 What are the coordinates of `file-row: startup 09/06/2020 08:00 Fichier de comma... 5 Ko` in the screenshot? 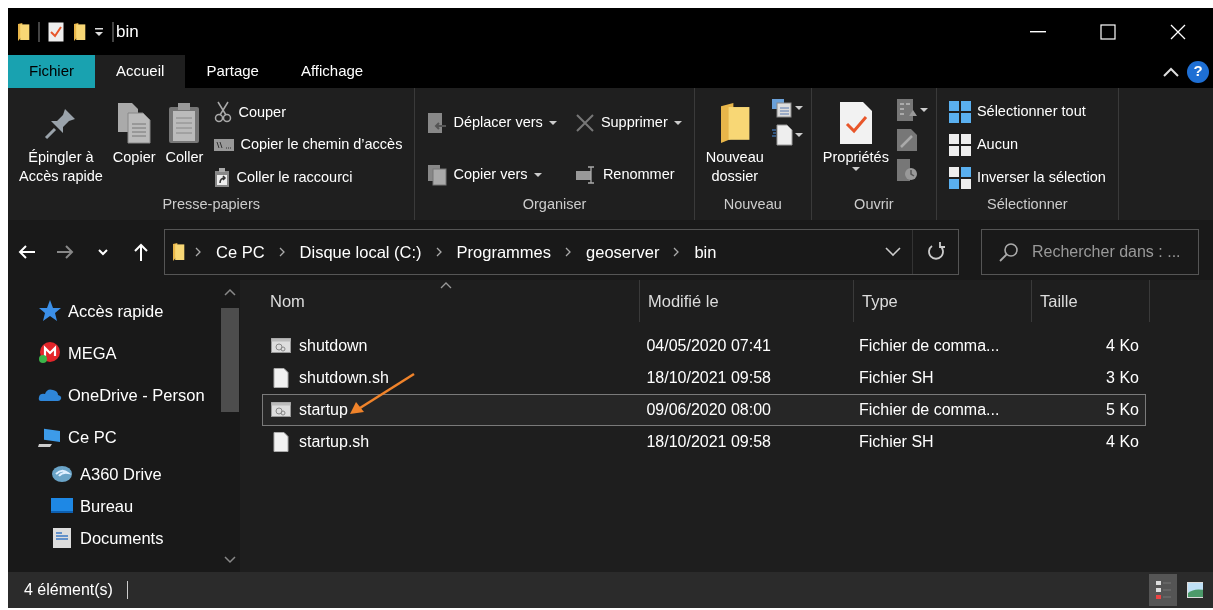 It's located at (704, 410).